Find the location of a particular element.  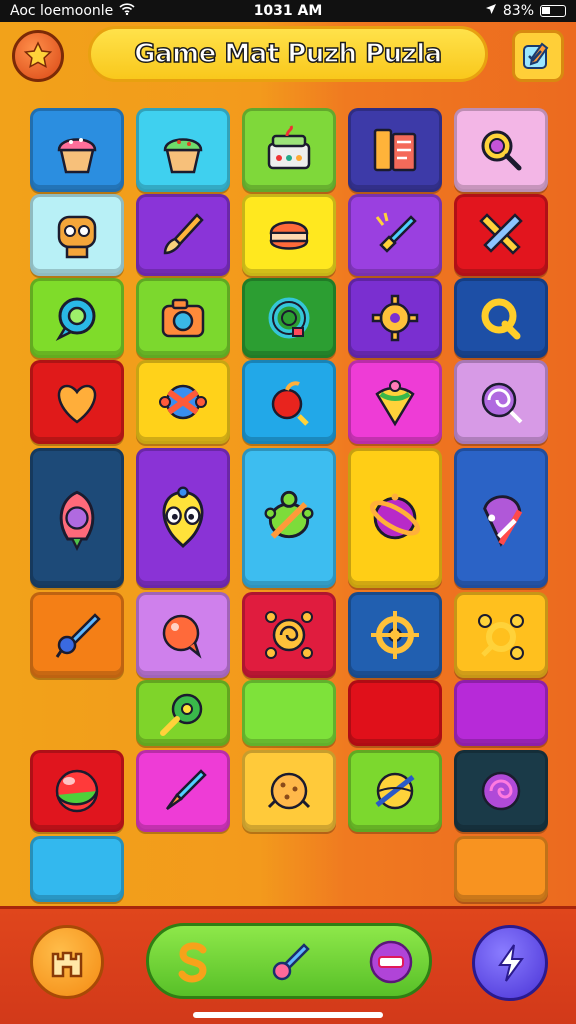

yellow-creature-icon is located at coordinates (183, 517).